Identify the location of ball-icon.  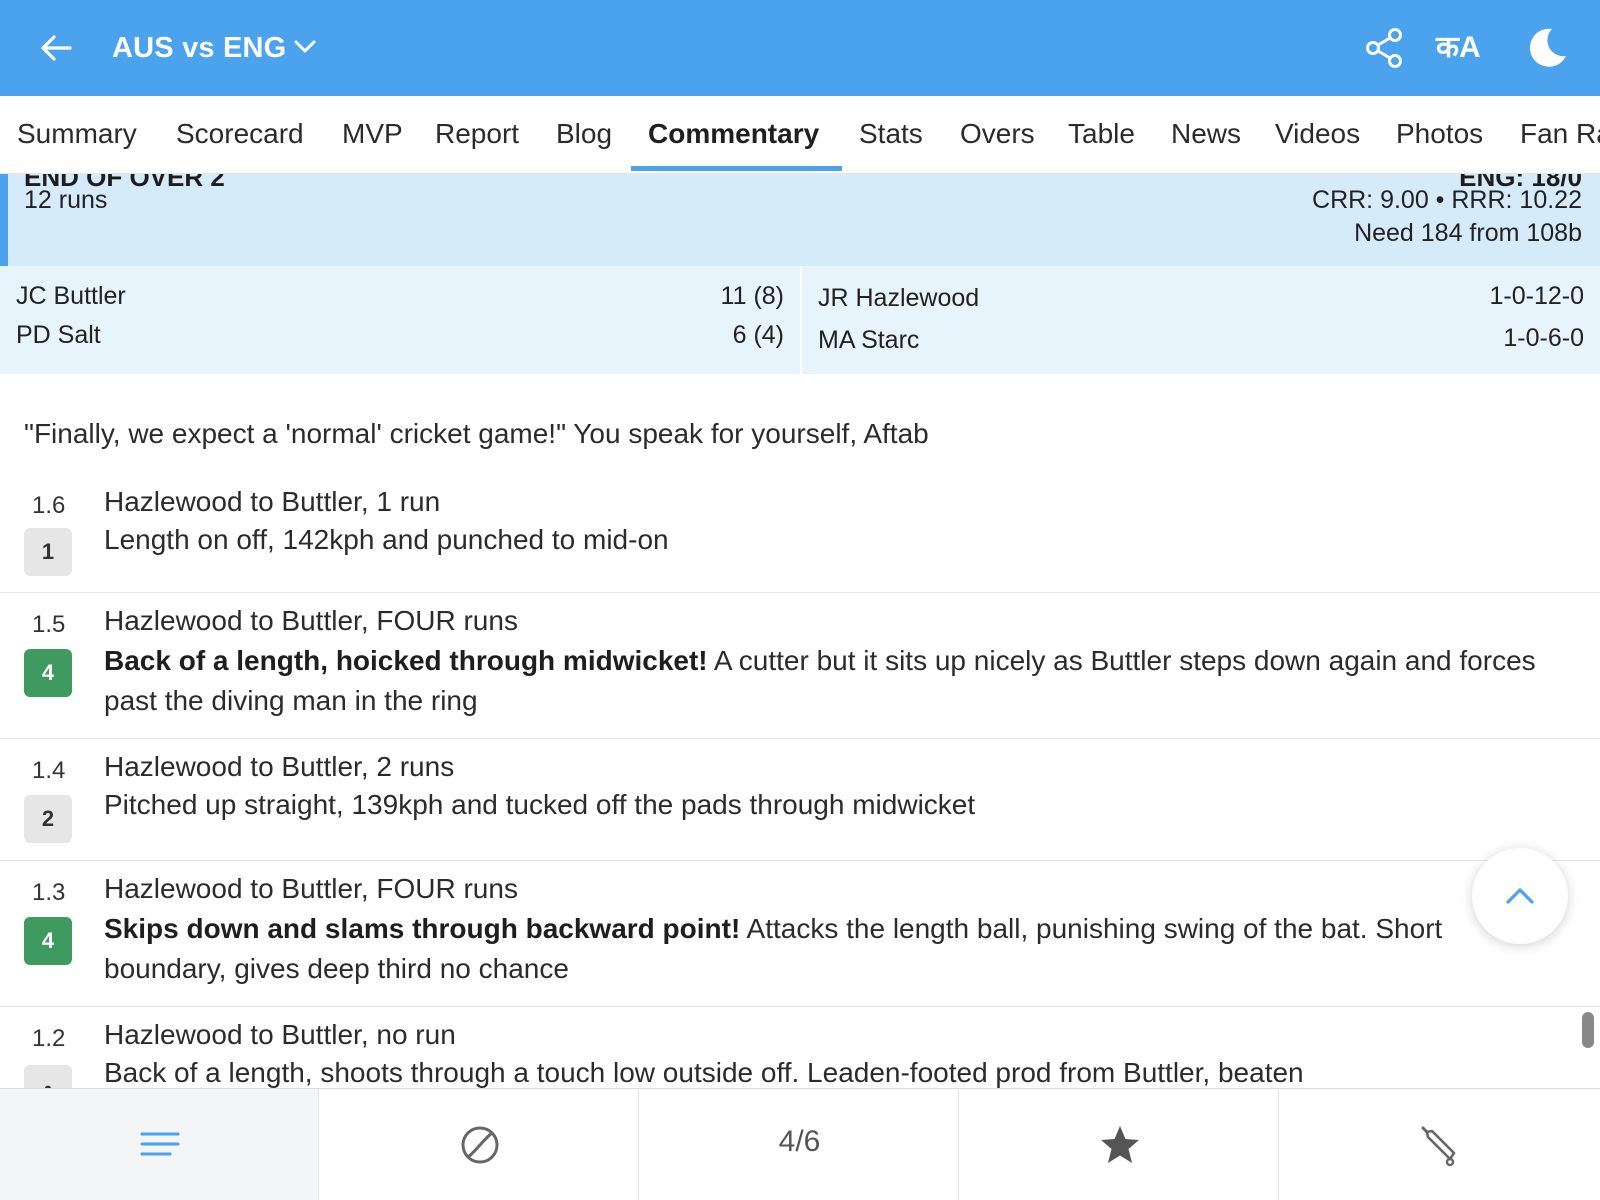
(480, 1145).